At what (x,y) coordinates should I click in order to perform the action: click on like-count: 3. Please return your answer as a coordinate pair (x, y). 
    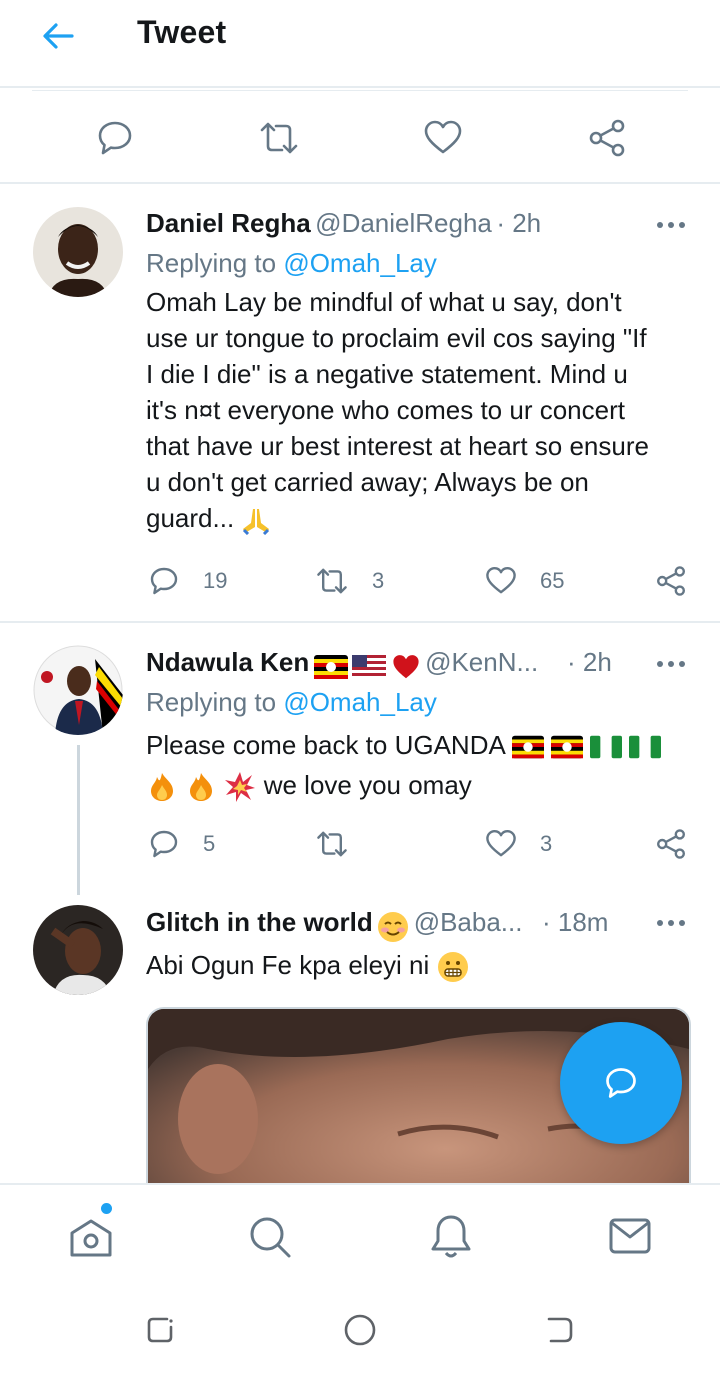
    Looking at the image, I should click on (546, 843).